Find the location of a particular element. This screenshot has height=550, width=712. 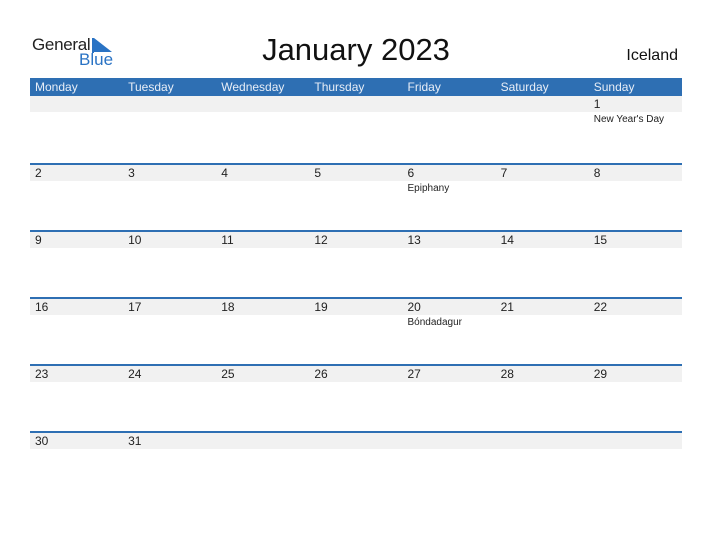

day-number: 17 is located at coordinates (135, 307).